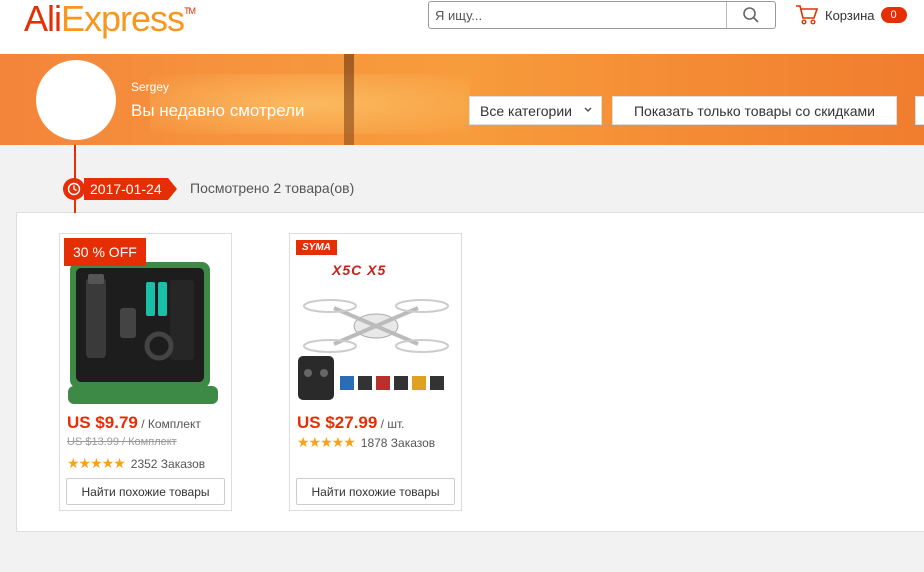  I want to click on categories-dropdown: Все категории, so click(535, 110).